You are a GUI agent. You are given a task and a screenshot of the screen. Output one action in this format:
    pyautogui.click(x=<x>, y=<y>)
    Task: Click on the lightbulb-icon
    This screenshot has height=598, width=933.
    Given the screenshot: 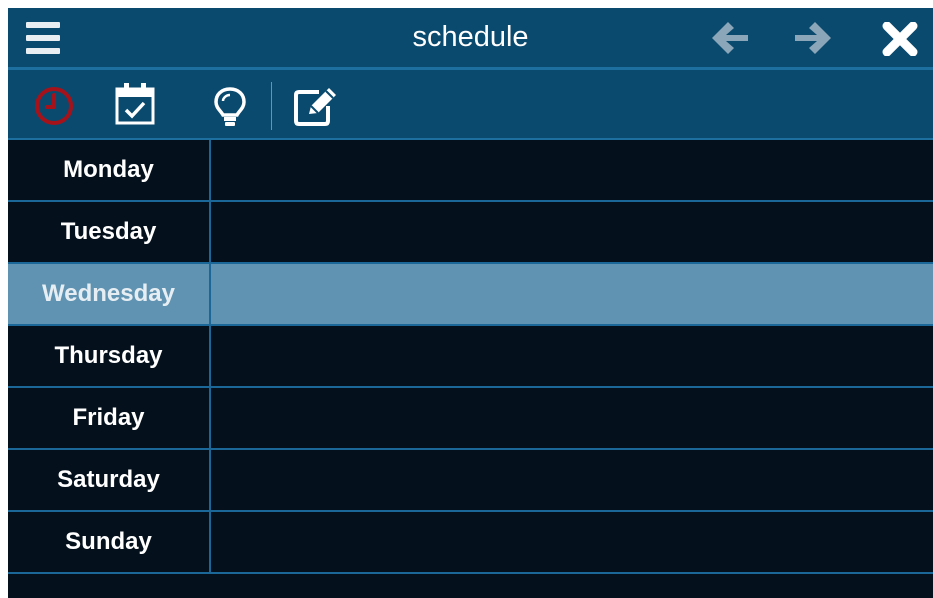 What is the action you would take?
    pyautogui.click(x=230, y=106)
    